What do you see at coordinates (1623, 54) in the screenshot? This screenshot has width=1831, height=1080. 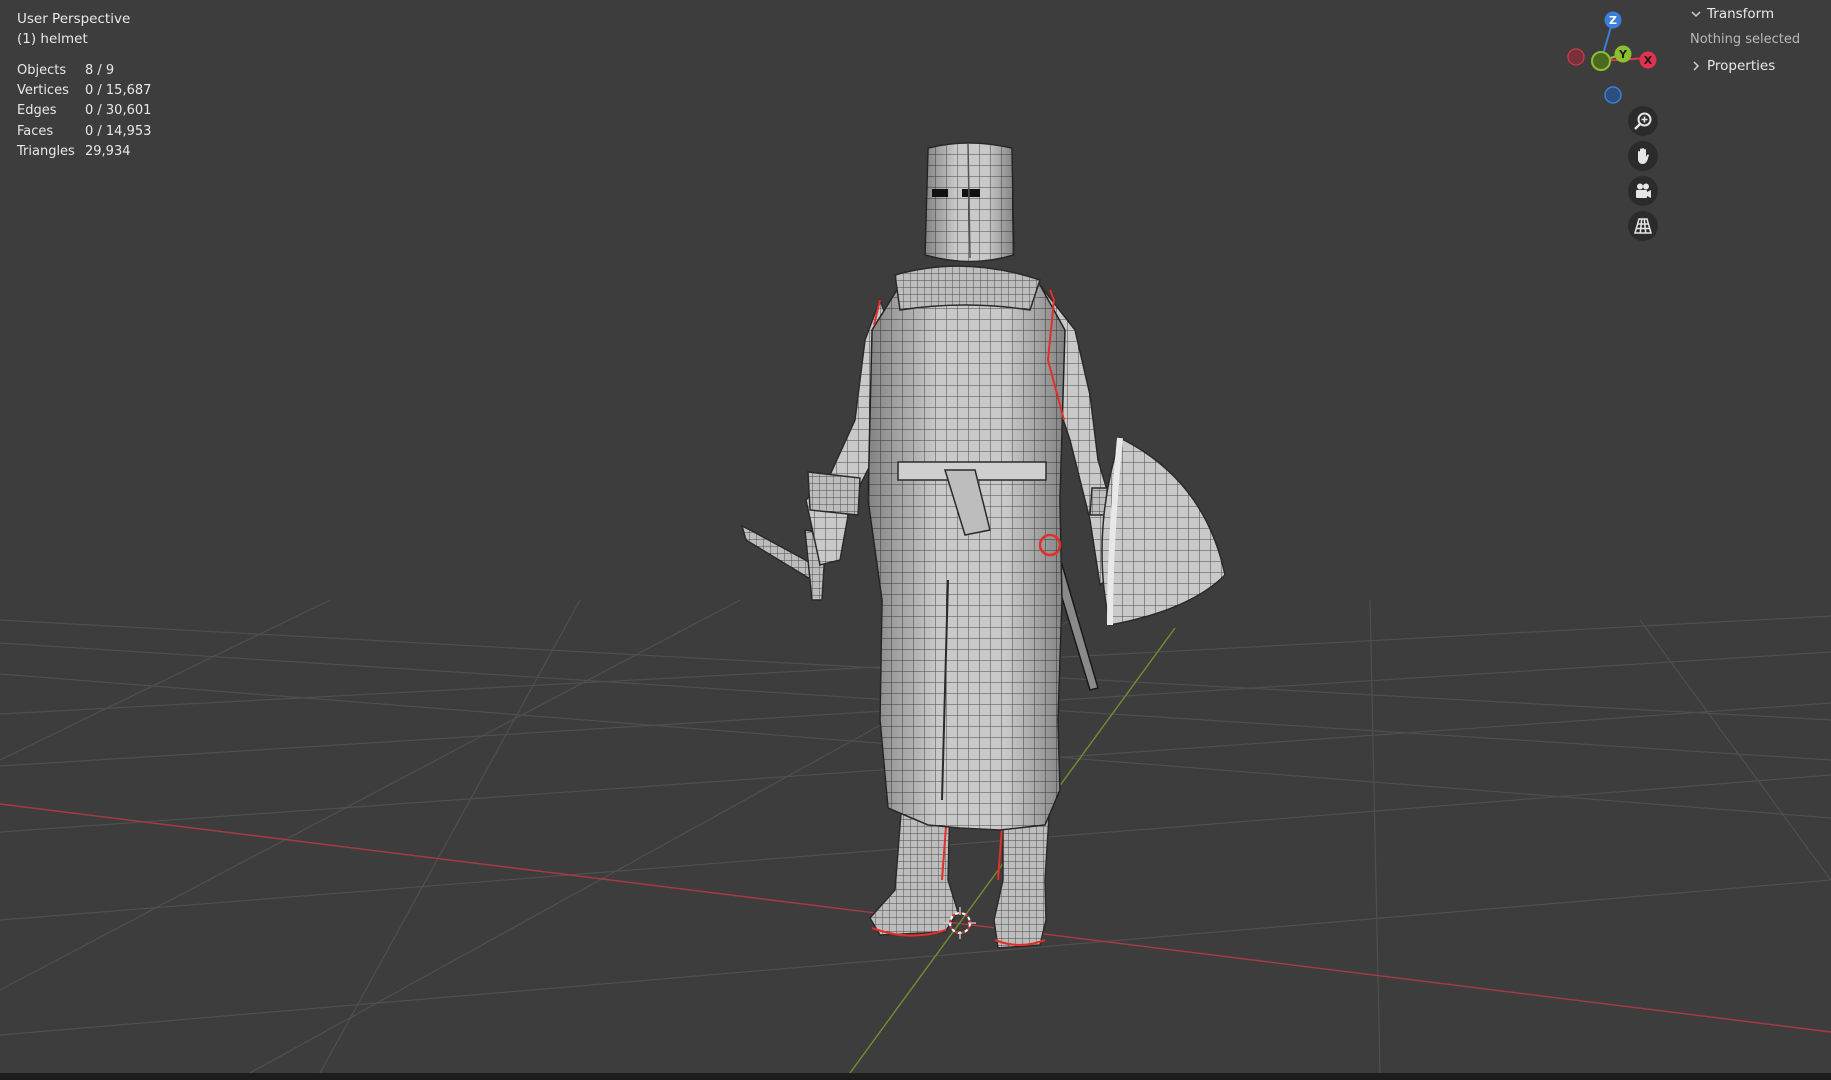 I see `gizmo-y-label: Y` at bounding box center [1623, 54].